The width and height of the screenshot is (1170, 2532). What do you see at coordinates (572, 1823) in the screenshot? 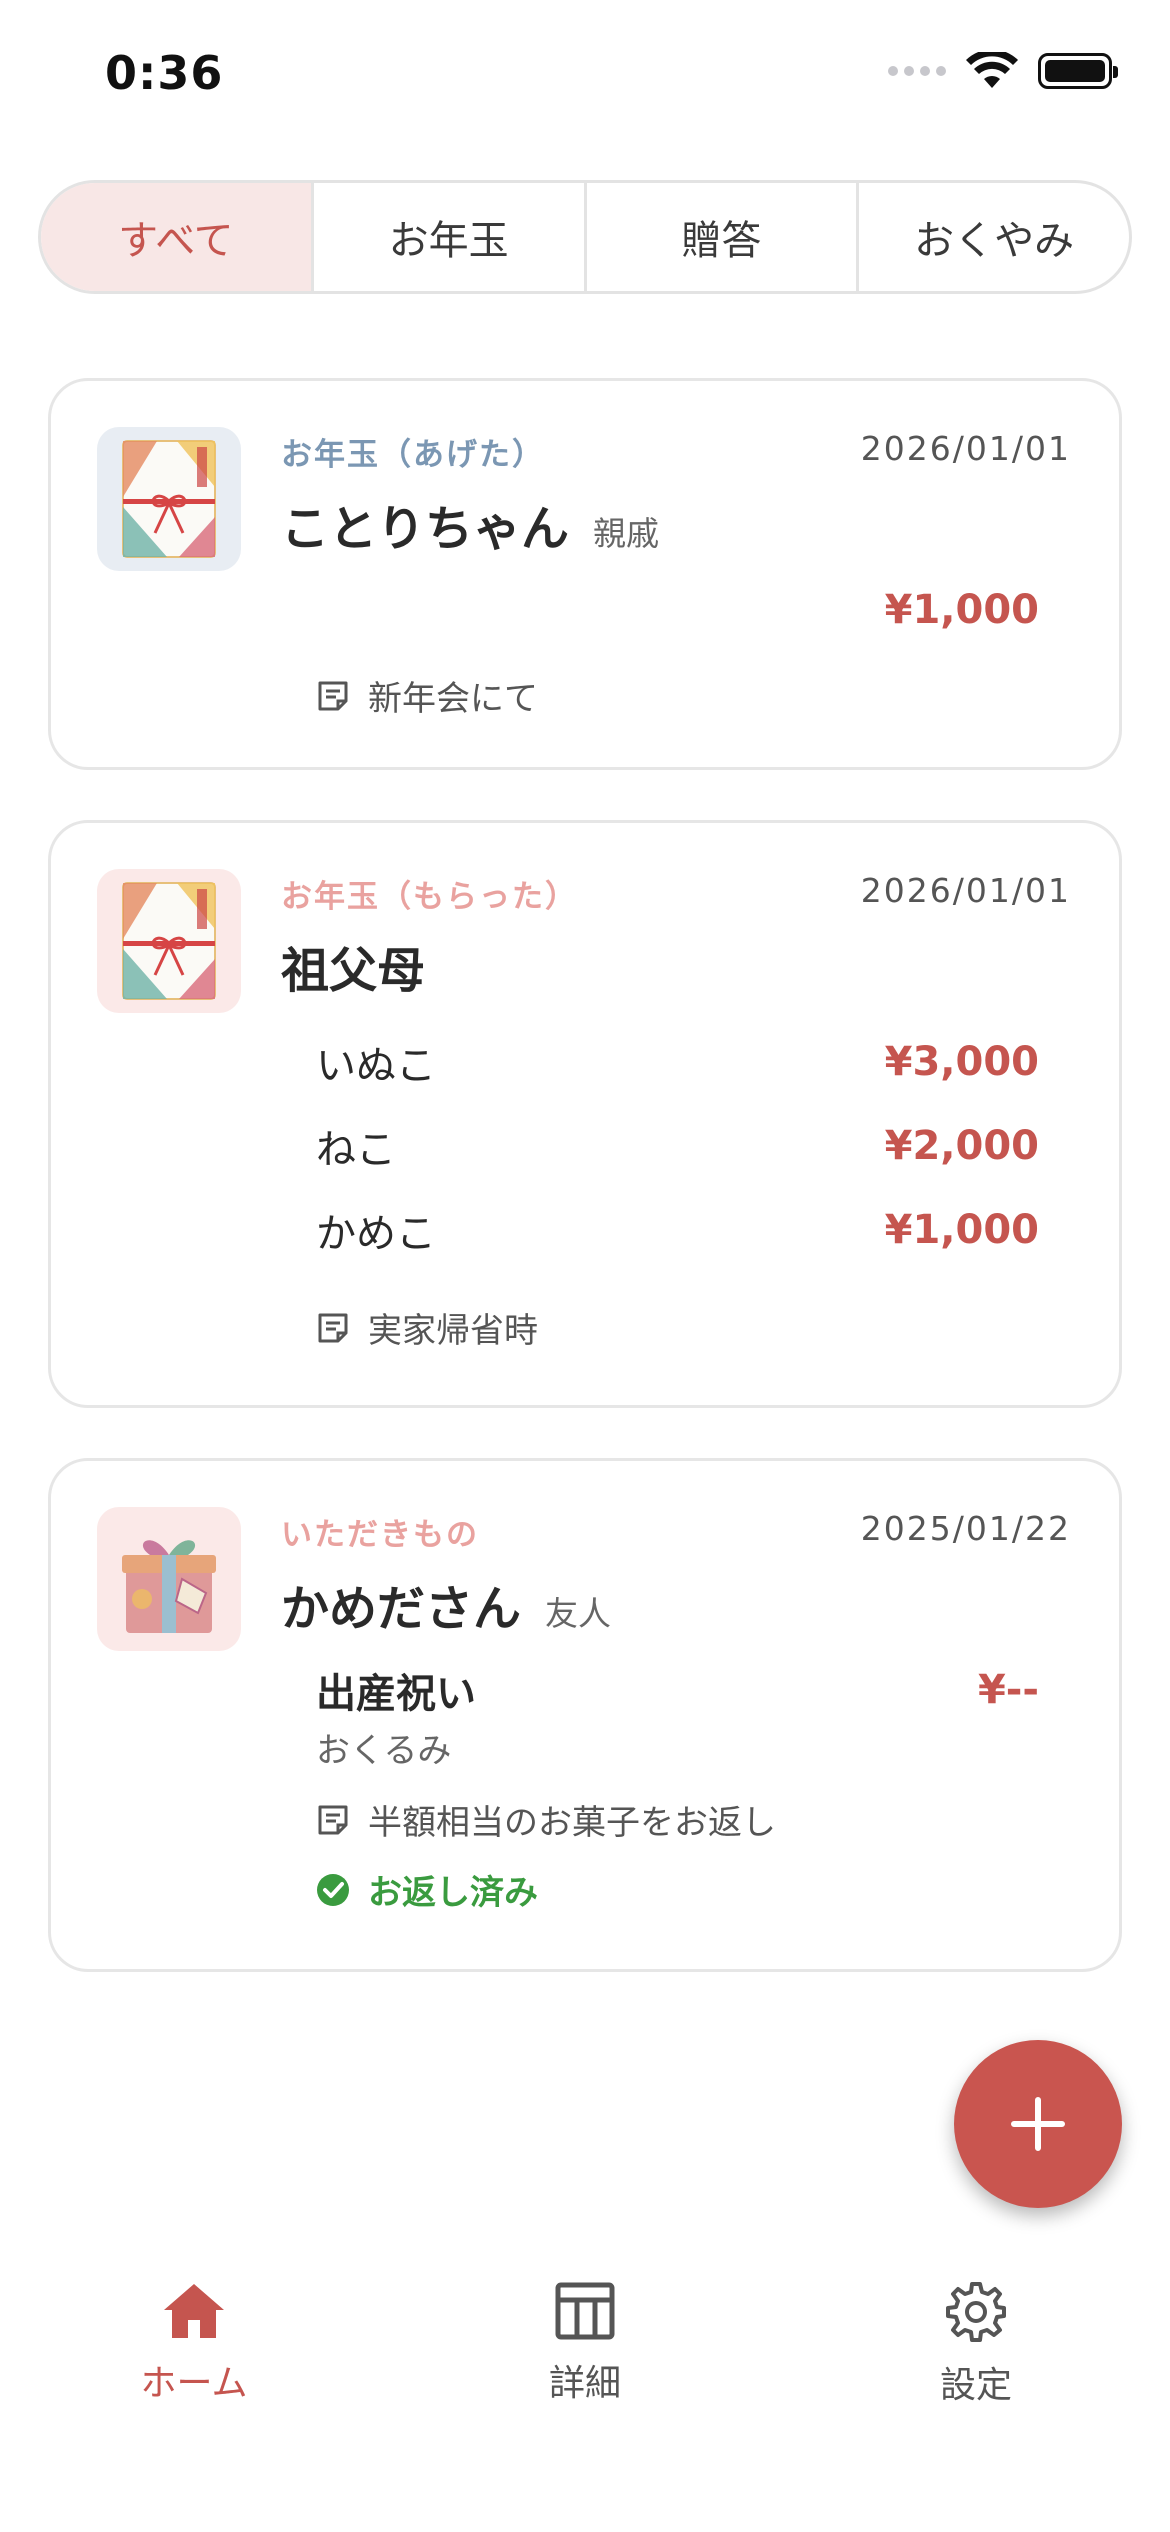
I see `record-note-text: 半額相当のお菓子をお返し` at bounding box center [572, 1823].